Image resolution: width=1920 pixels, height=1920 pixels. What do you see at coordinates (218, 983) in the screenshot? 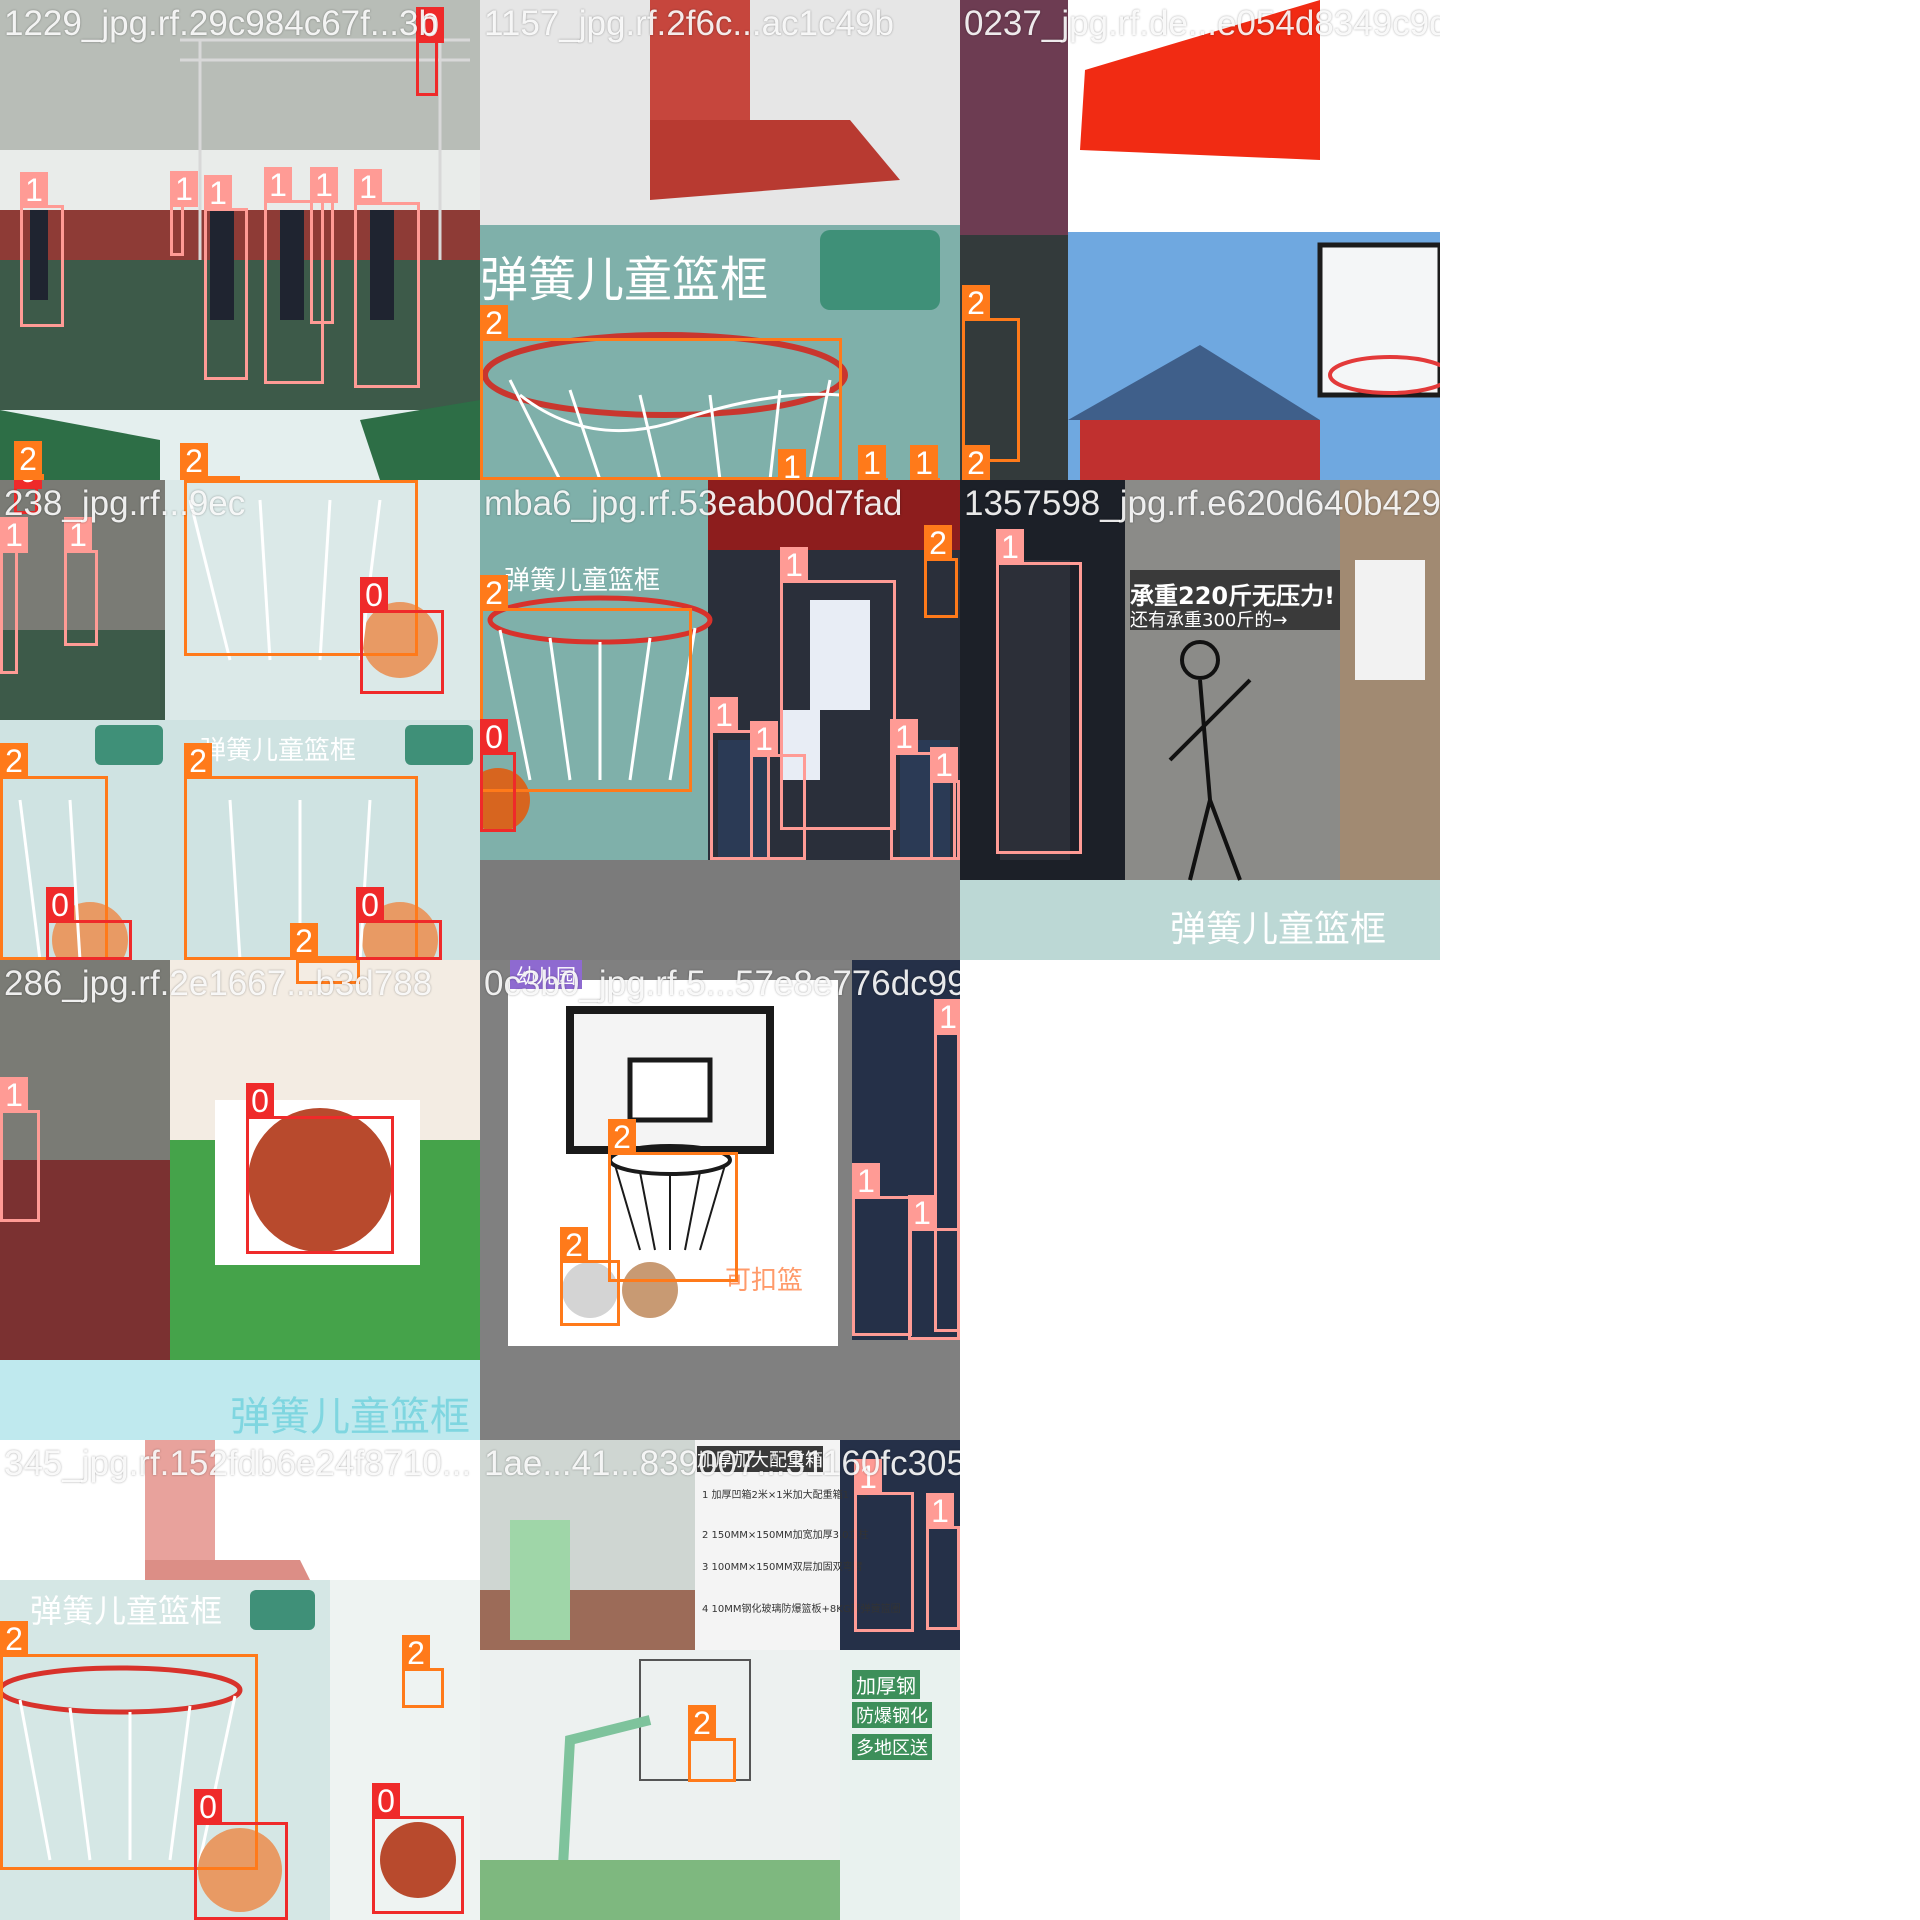
I see `tile-filename: 286_jpg.rf.2e1667...b3d788` at bounding box center [218, 983].